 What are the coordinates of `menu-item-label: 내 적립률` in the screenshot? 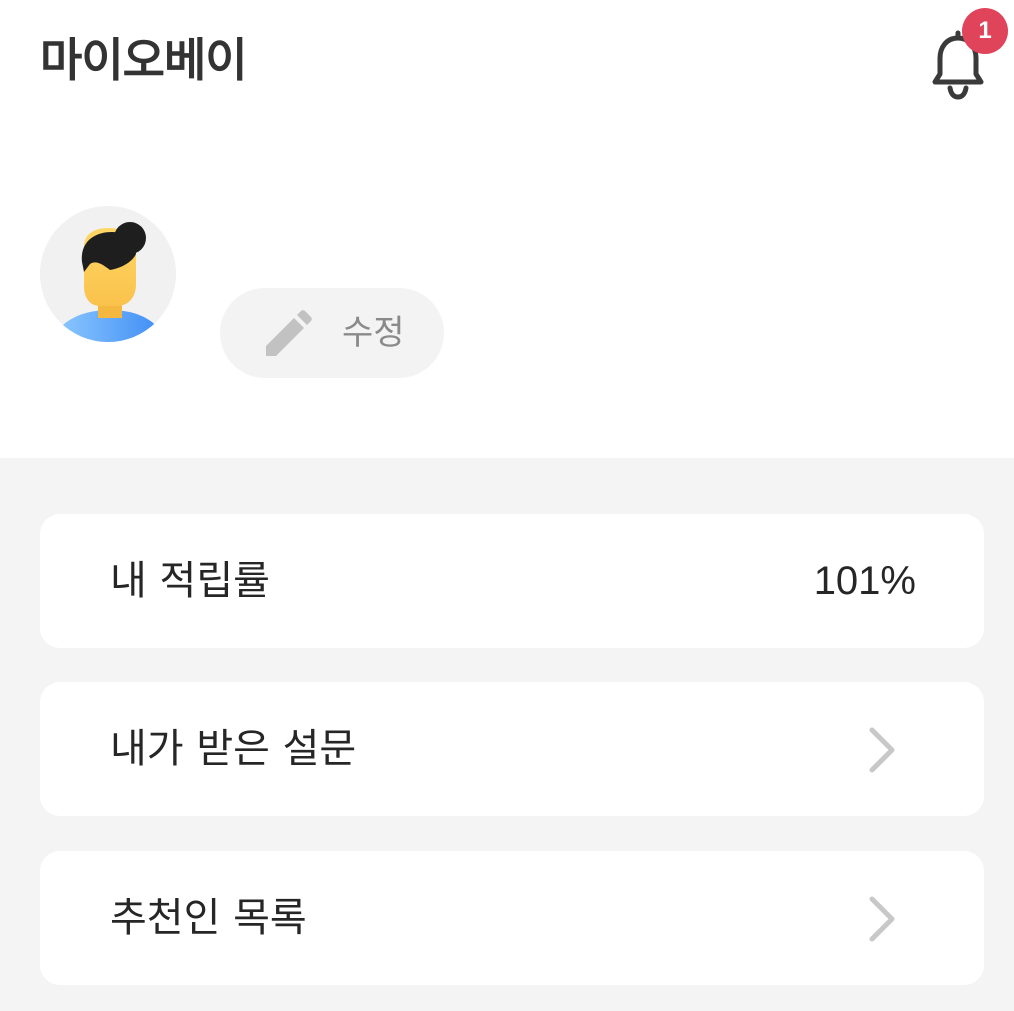 It's located at (190, 581).